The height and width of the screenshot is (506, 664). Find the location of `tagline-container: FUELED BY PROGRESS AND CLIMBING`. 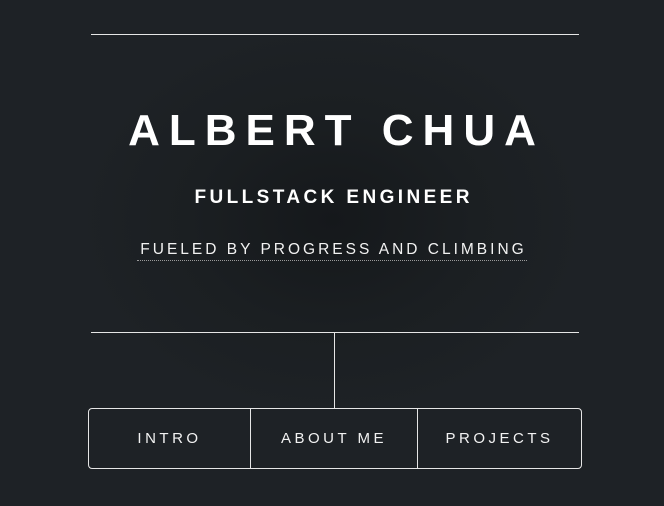

tagline-container: FUELED BY PROGRESS AND CLIMBING is located at coordinates (332, 250).